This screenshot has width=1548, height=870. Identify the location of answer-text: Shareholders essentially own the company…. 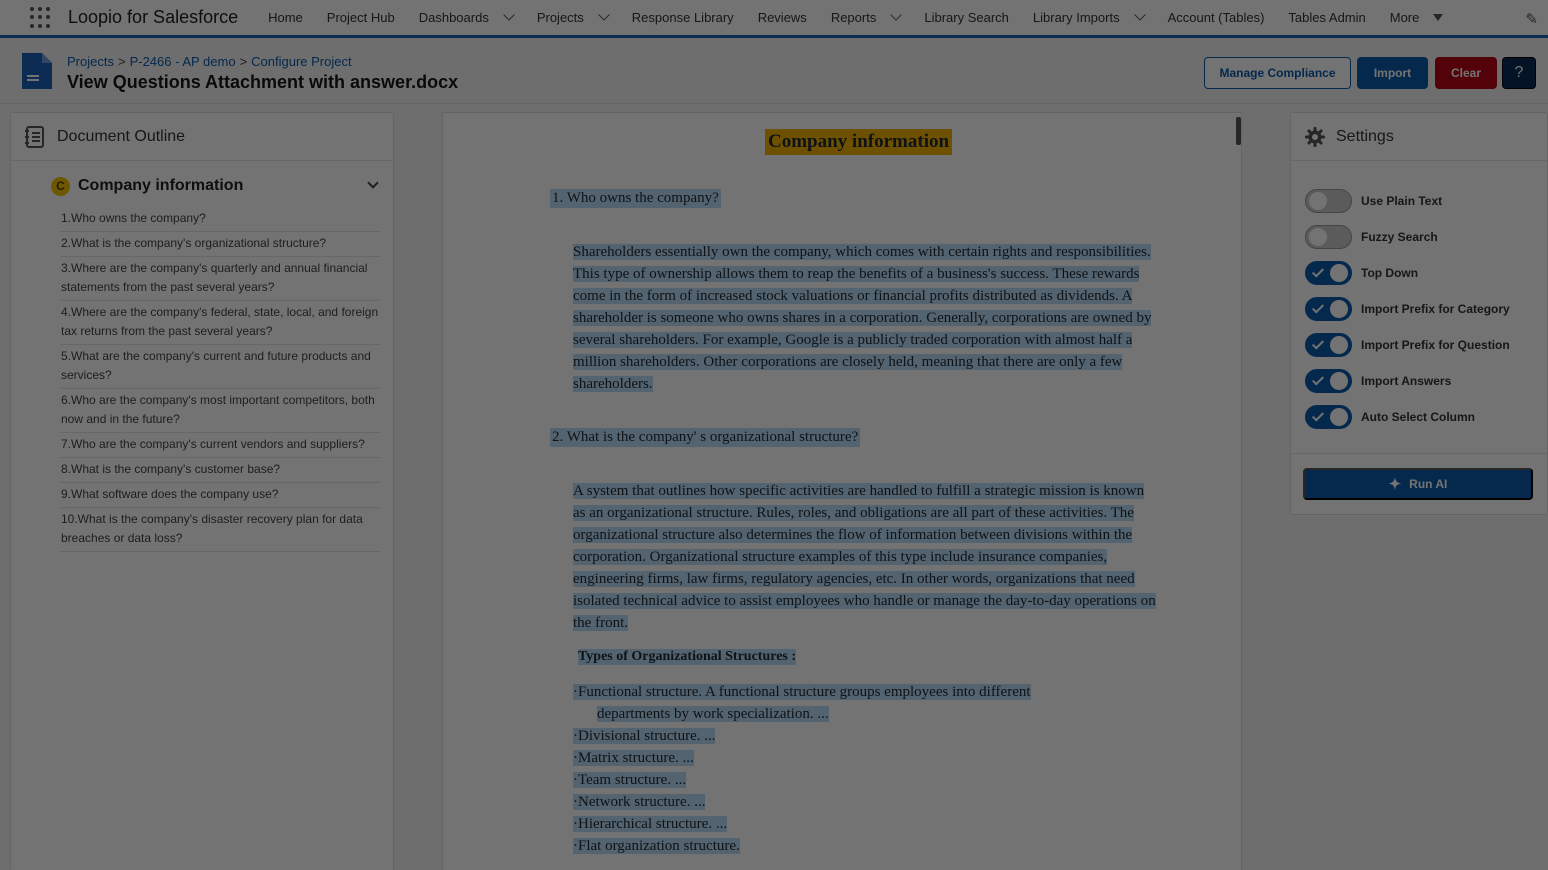
(862, 318).